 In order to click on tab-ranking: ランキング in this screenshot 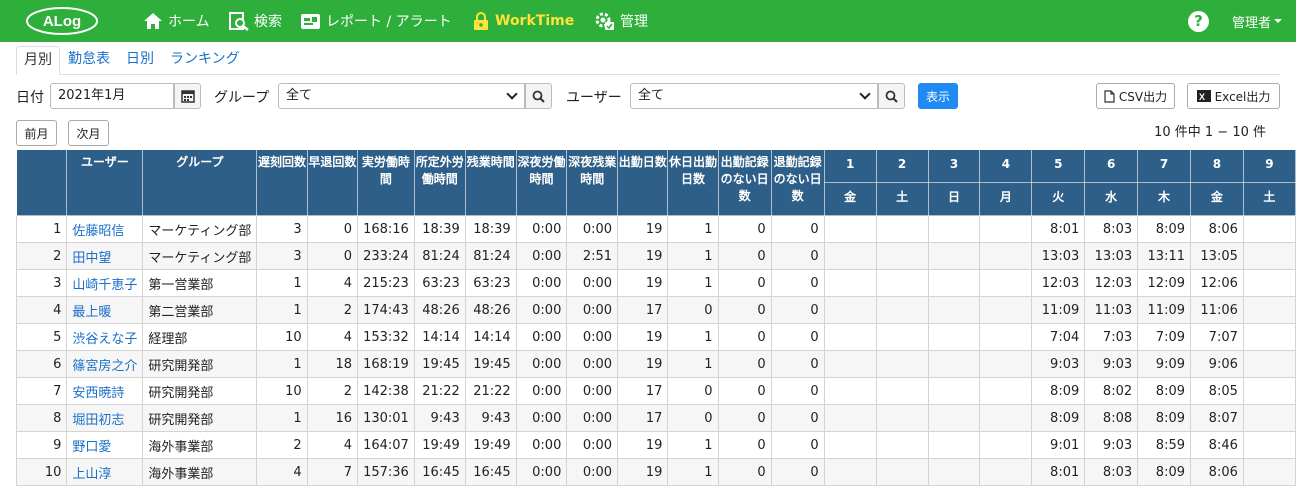, I will do `click(205, 60)`.